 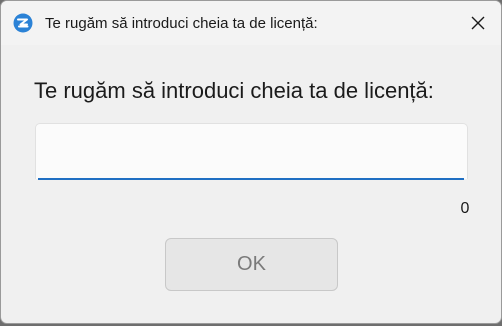 What do you see at coordinates (465, 208) in the screenshot?
I see `character-count: 0` at bounding box center [465, 208].